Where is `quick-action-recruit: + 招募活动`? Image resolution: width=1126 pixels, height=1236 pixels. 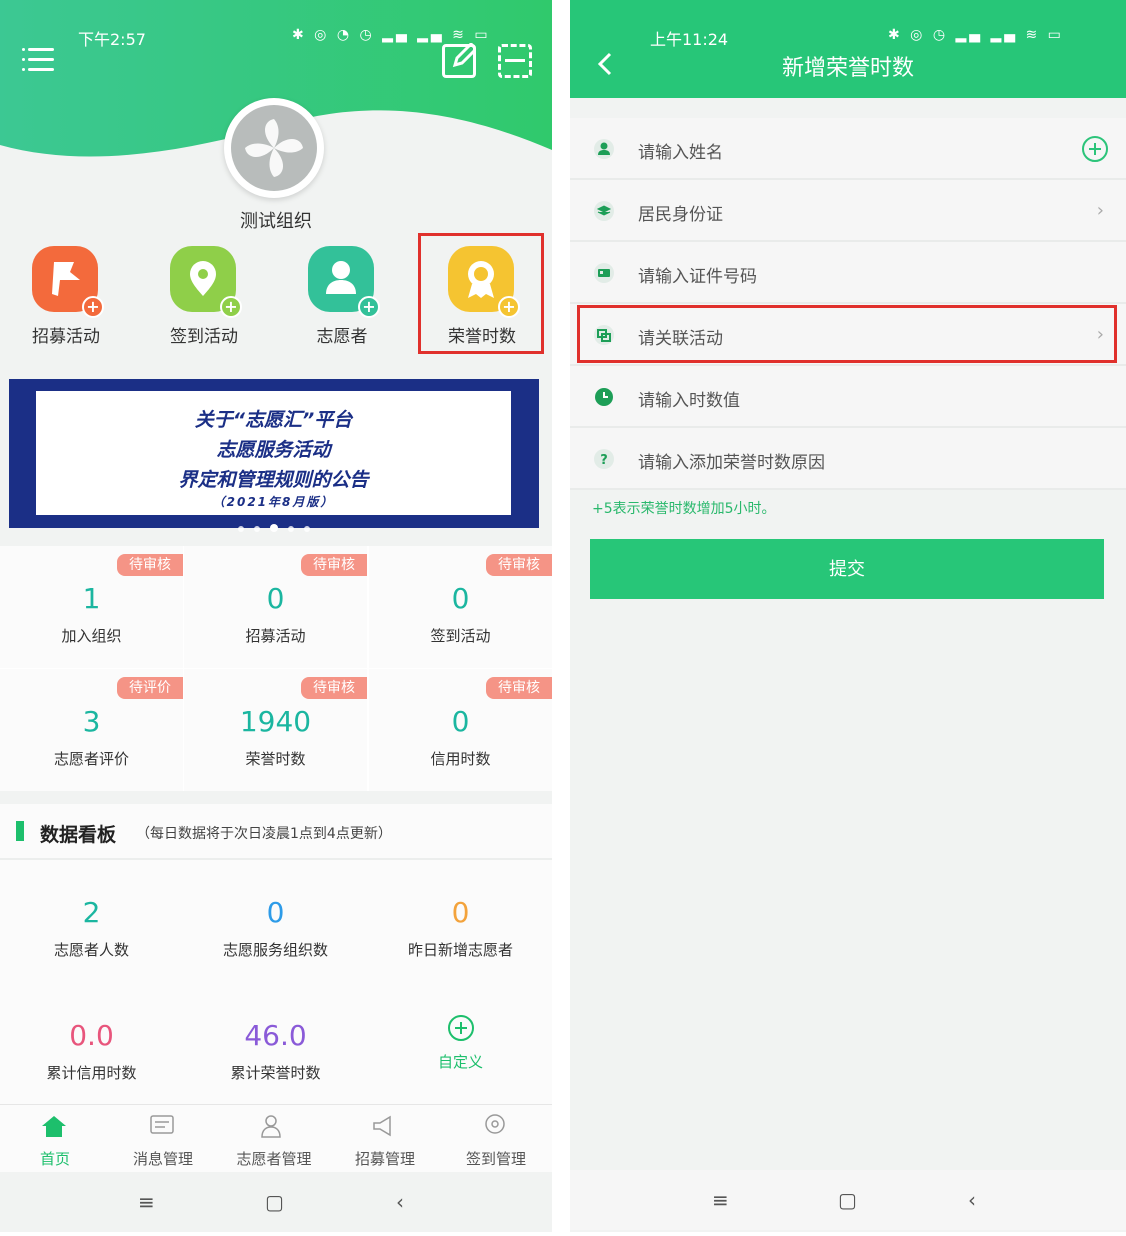 quick-action-recruit: + 招募活动 is located at coordinates (66, 294).